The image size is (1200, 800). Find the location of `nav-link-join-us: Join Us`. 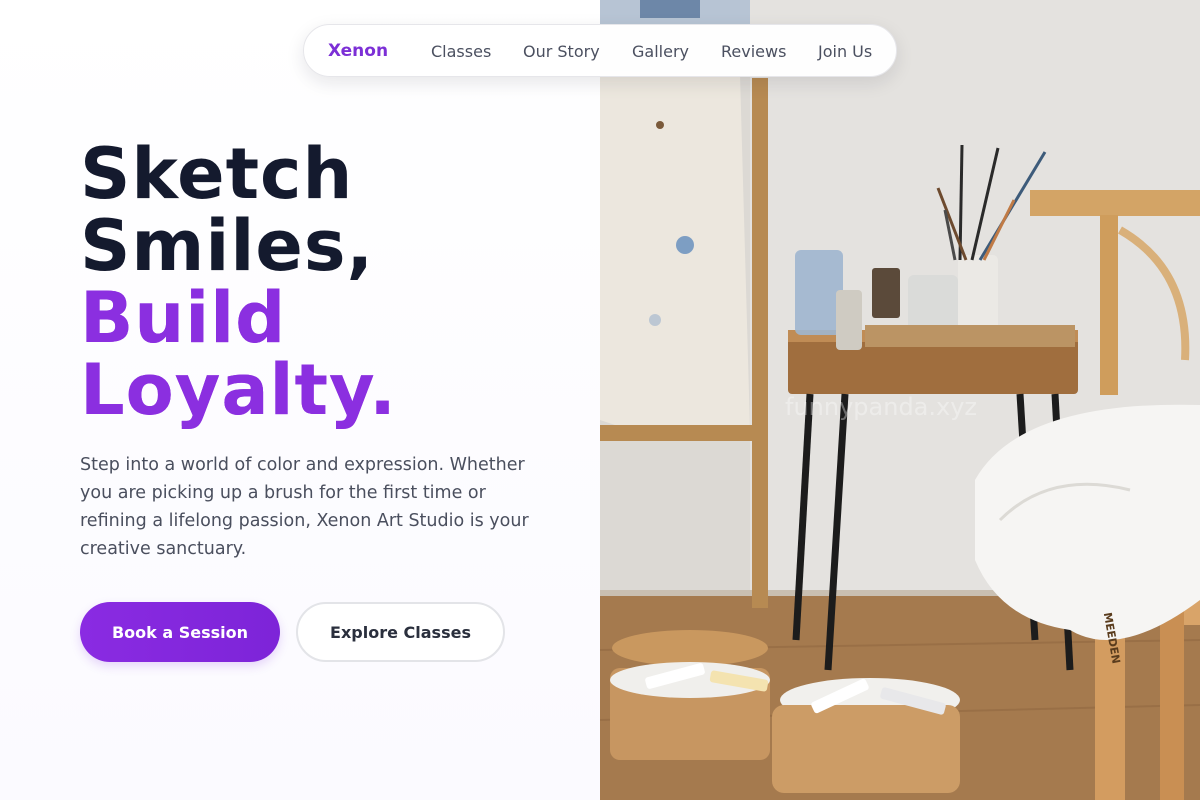

nav-link-join-us: Join Us is located at coordinates (845, 51).